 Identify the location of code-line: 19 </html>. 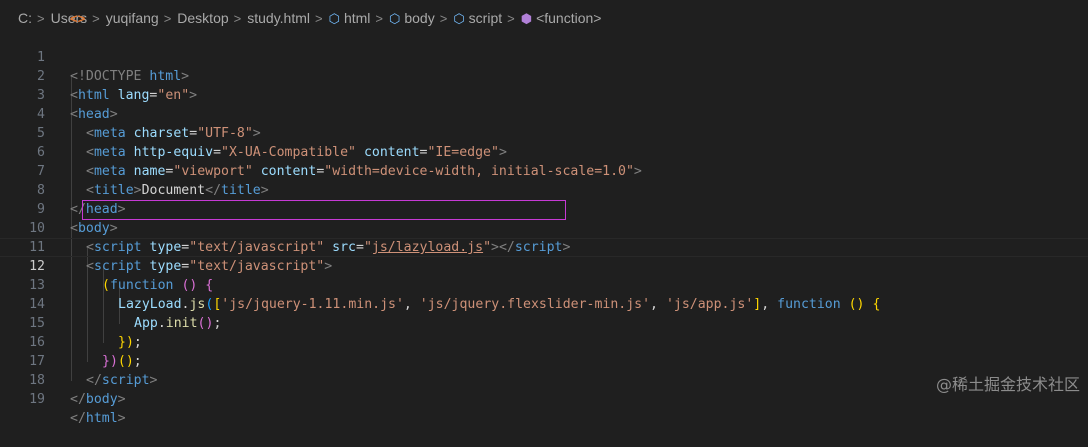
(544, 398).